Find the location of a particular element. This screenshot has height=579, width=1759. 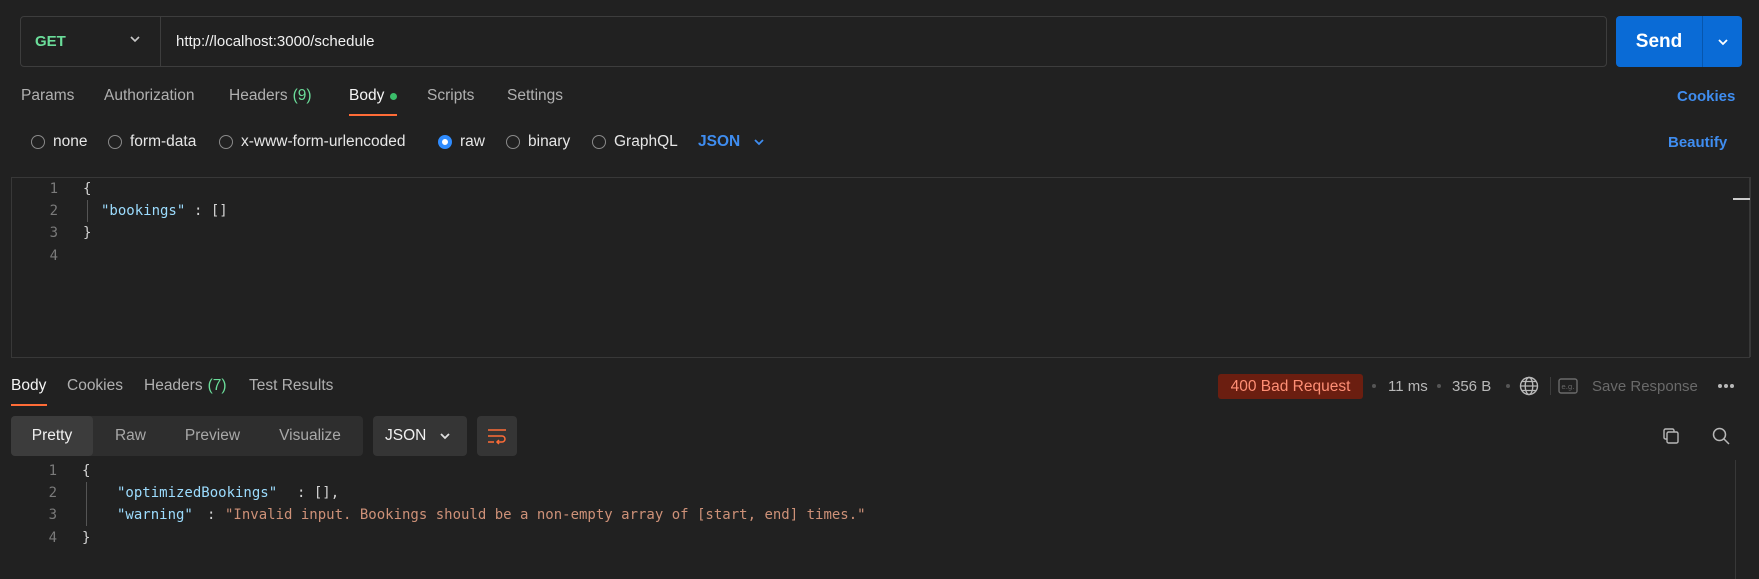

tab-response-headers: Headers (7) is located at coordinates (185, 386).